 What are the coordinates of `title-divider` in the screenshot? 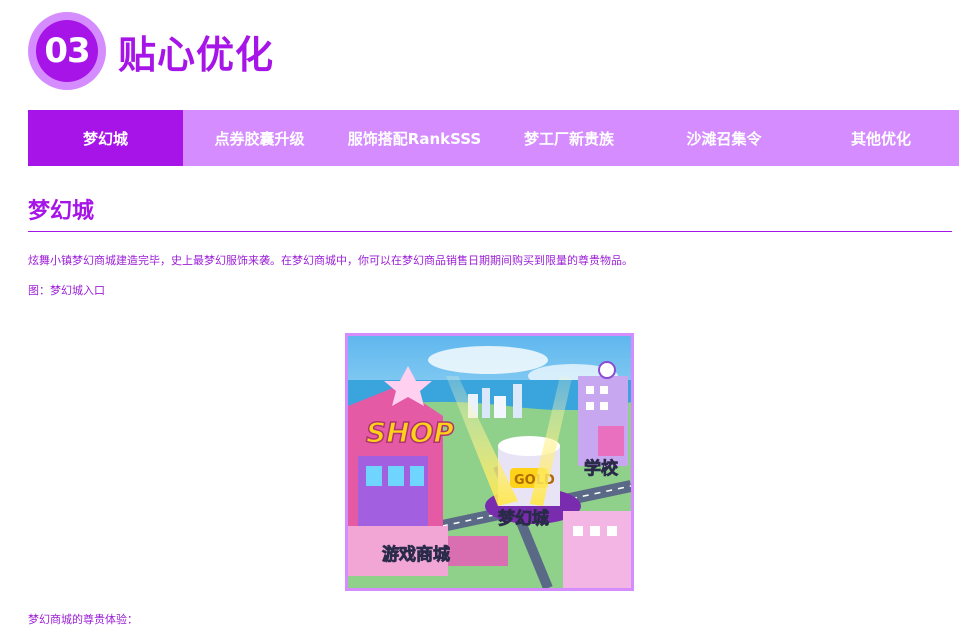 It's located at (490, 231).